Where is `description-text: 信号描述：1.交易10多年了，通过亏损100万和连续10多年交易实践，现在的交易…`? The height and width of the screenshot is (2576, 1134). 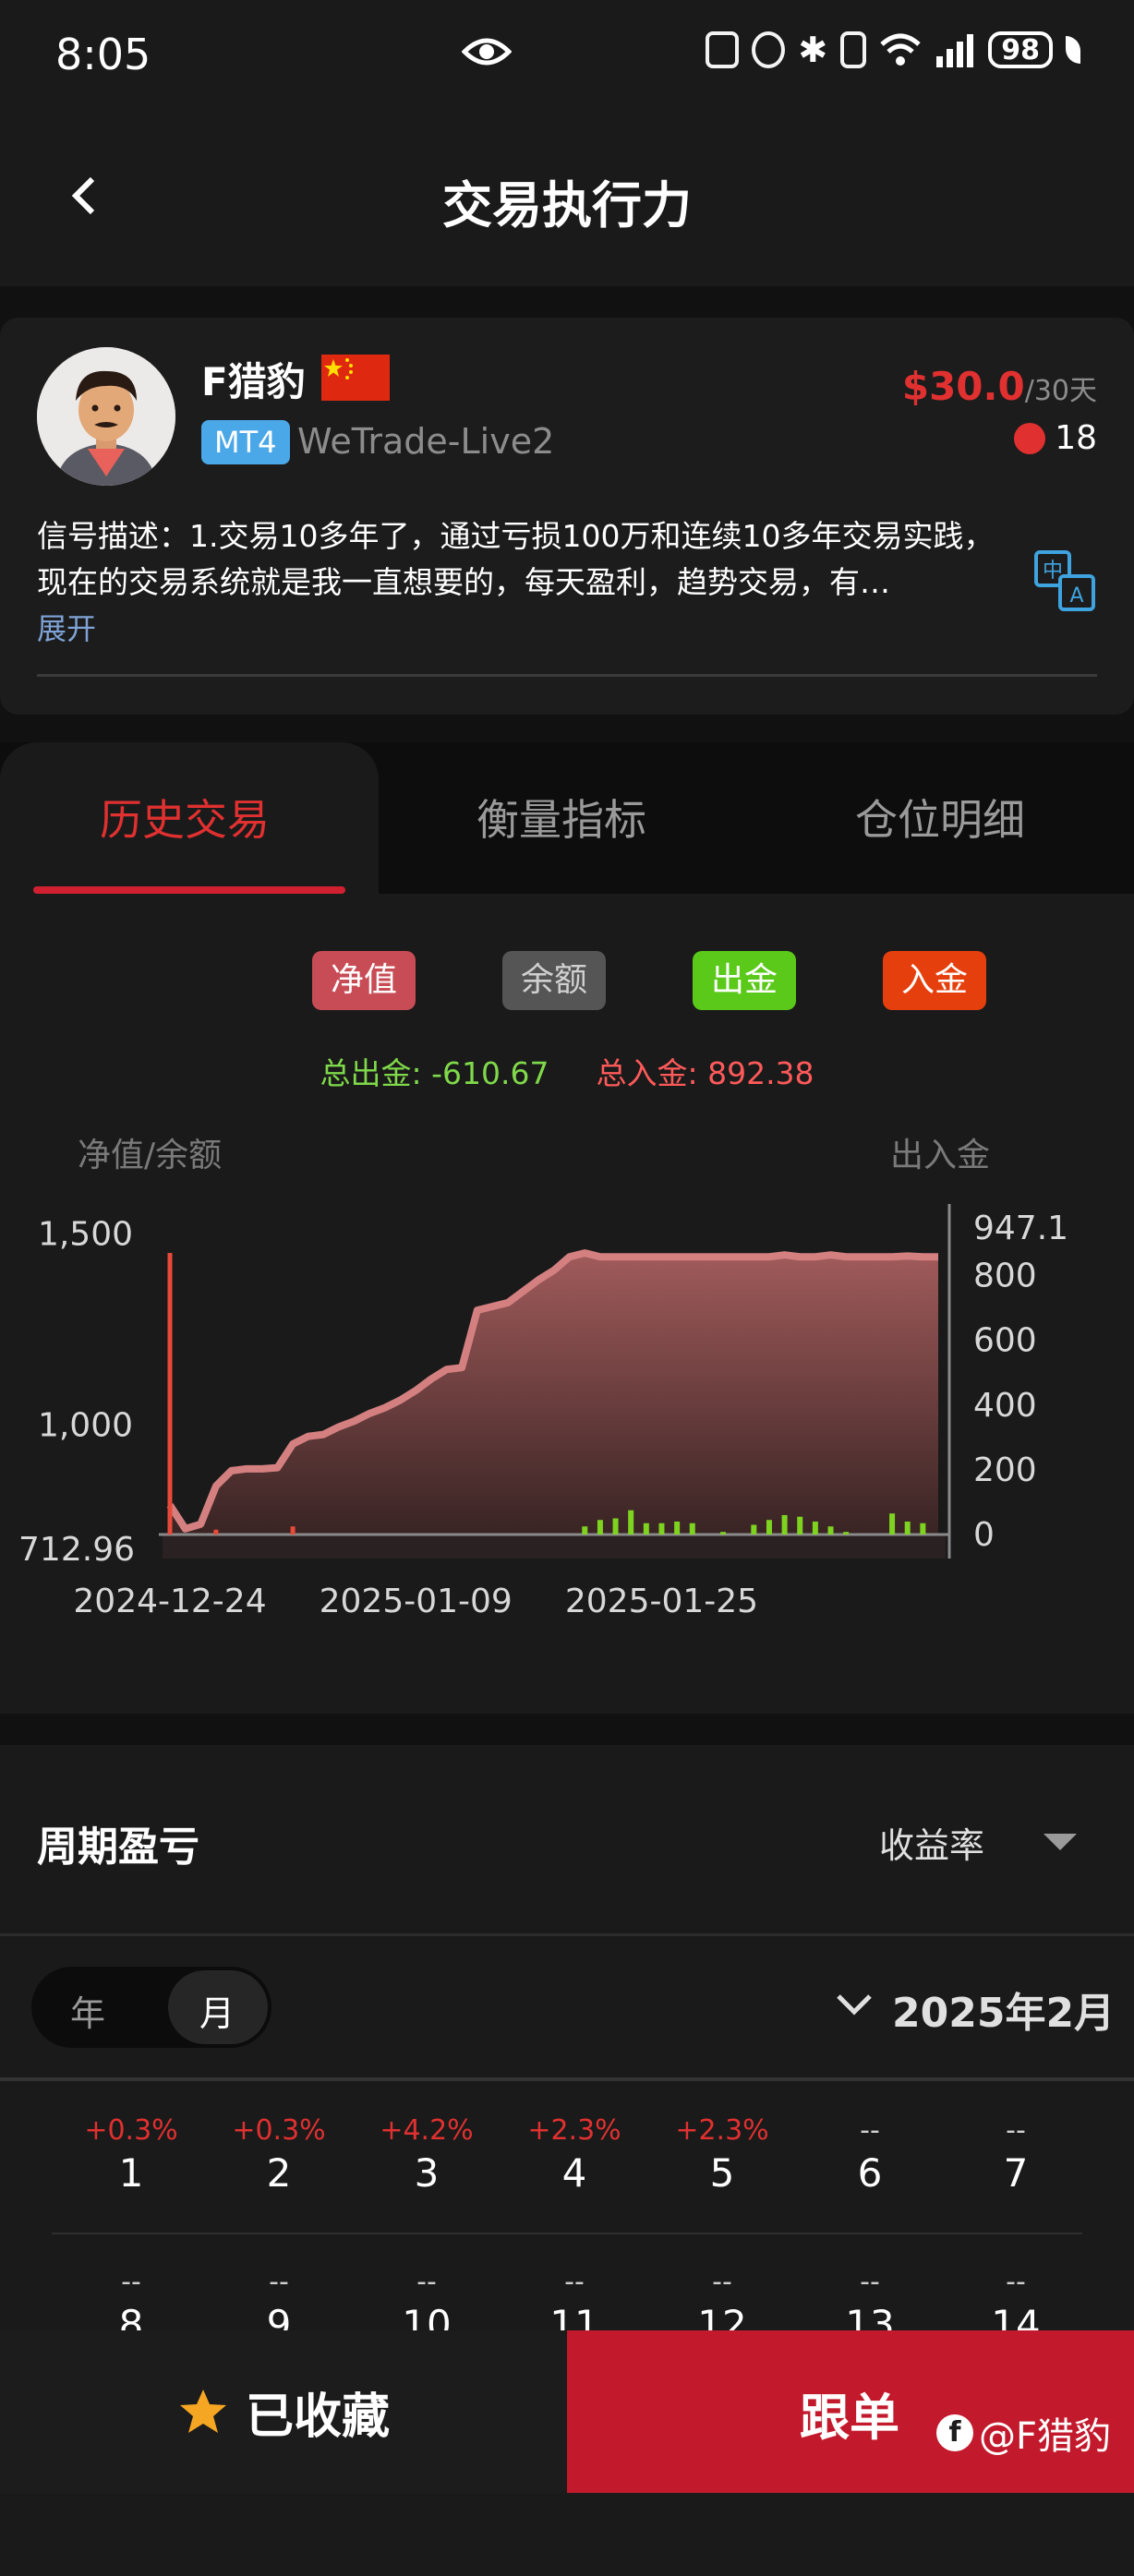
description-text: 信号描述：1.交易10多年了，通过亏损100万和连续10多年交易实践，现在的交易… is located at coordinates (516, 559).